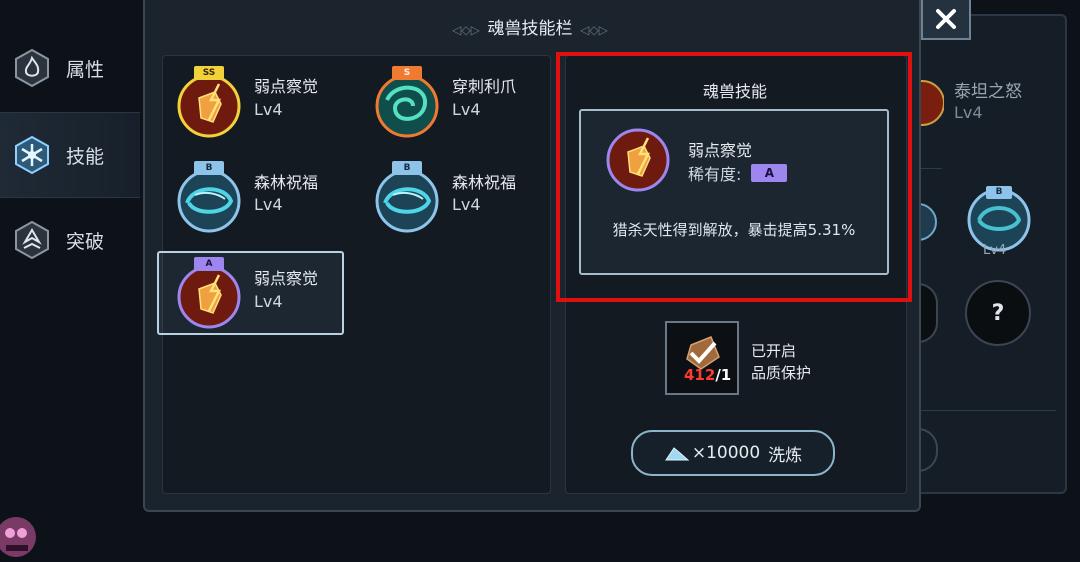 Image resolution: width=1080 pixels, height=562 pixels. I want to click on back-skill-icon, so click(931, 103).